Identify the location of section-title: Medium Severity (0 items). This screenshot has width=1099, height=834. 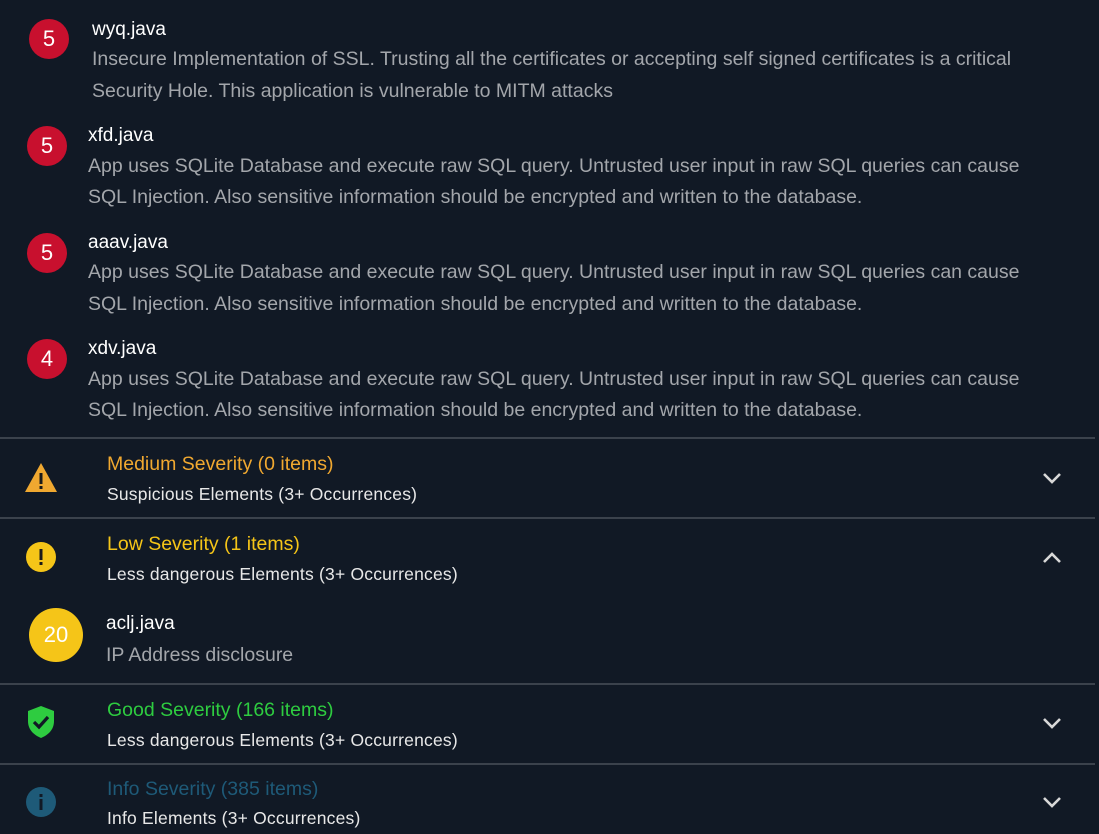
(220, 464).